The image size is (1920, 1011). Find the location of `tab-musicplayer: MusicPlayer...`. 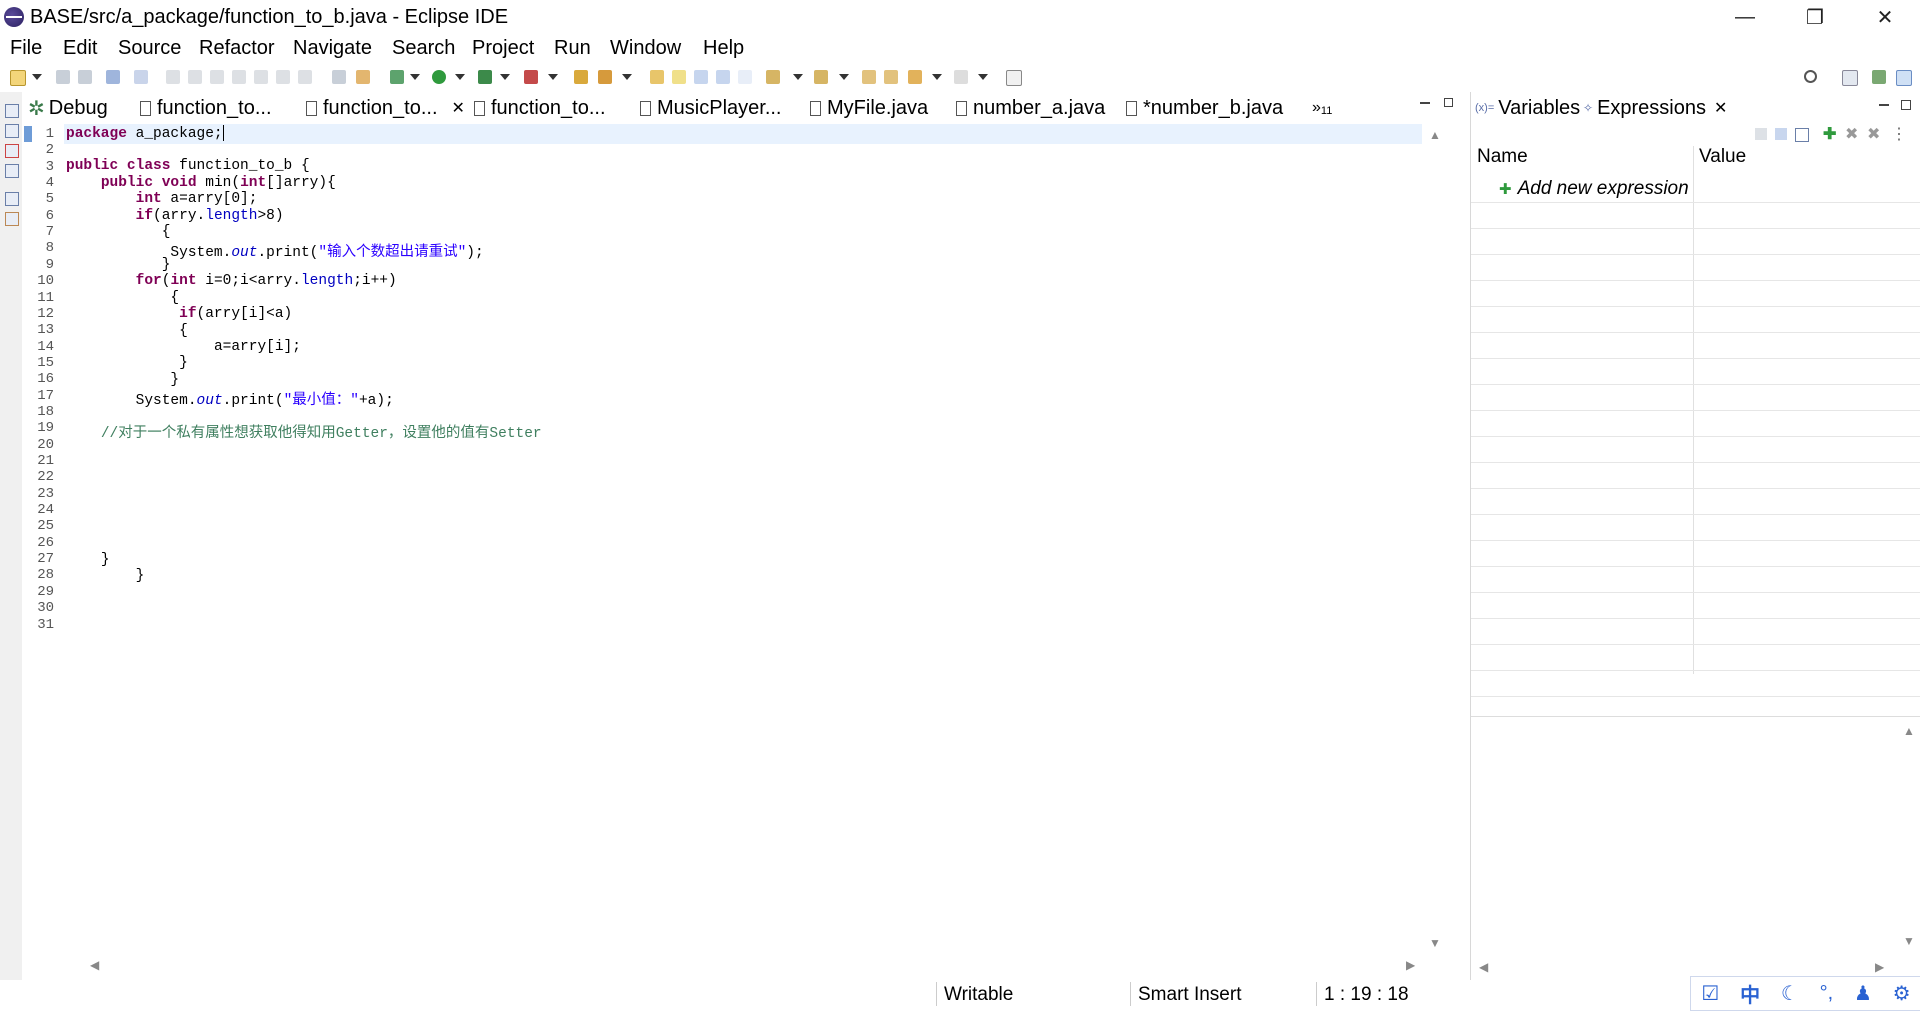

tab-musicplayer: MusicPlayer... is located at coordinates (710, 108).